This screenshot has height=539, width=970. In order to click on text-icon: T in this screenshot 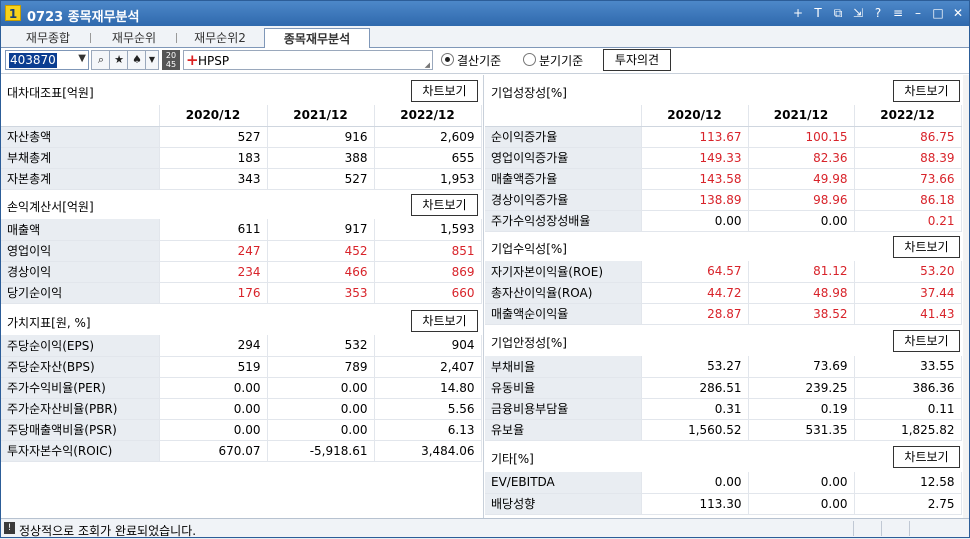, I will do `click(818, 13)`.